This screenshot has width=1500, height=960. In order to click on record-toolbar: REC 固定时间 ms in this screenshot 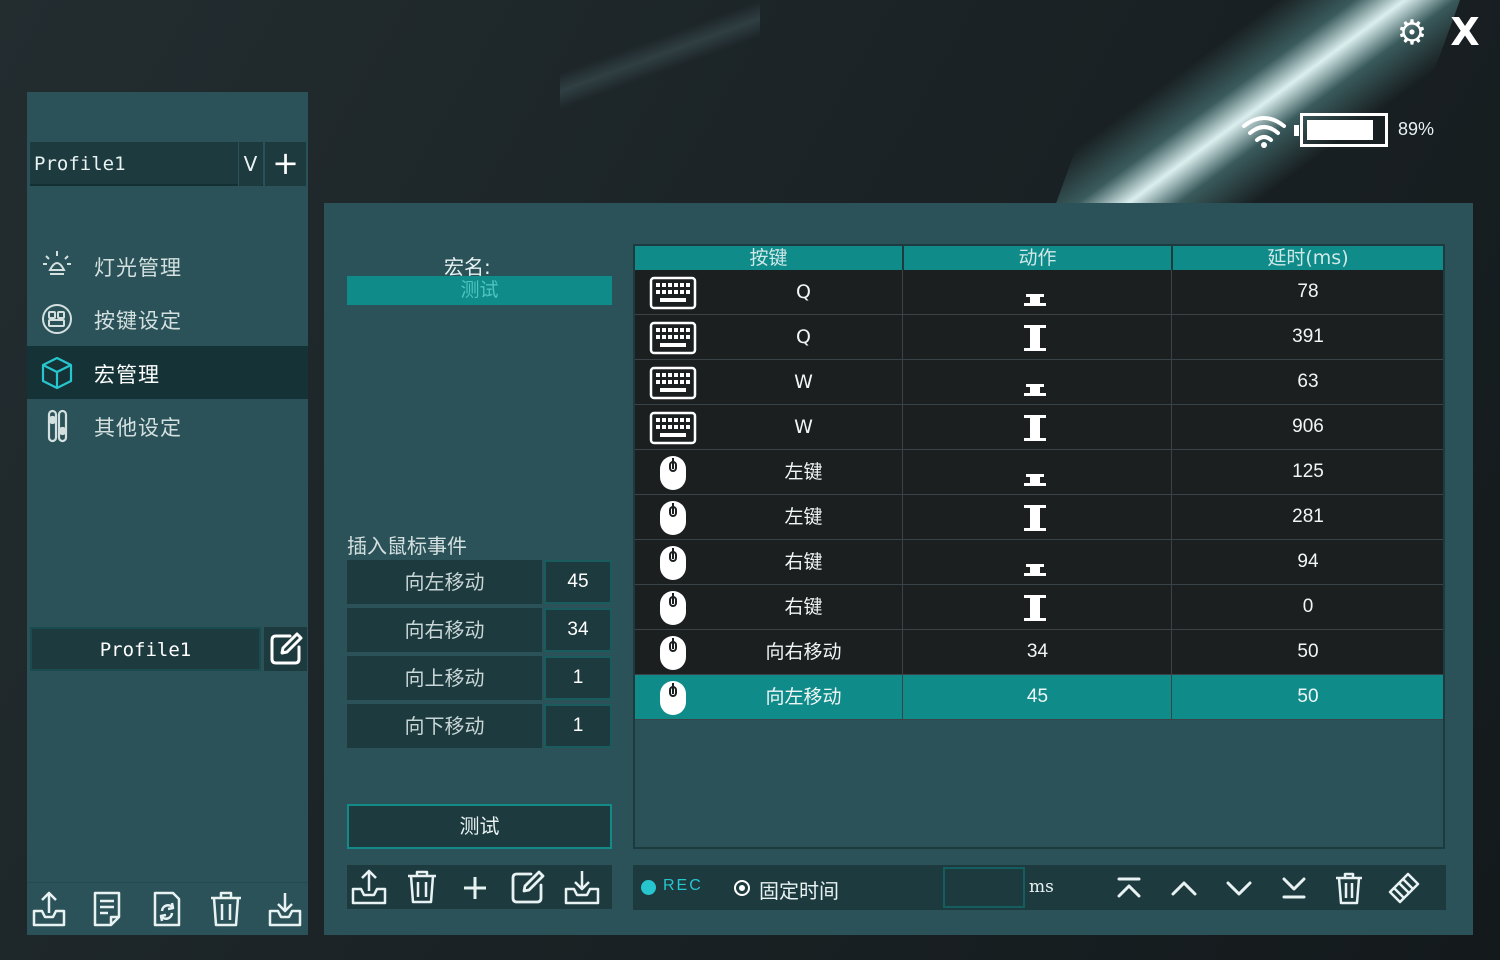, I will do `click(1039, 887)`.